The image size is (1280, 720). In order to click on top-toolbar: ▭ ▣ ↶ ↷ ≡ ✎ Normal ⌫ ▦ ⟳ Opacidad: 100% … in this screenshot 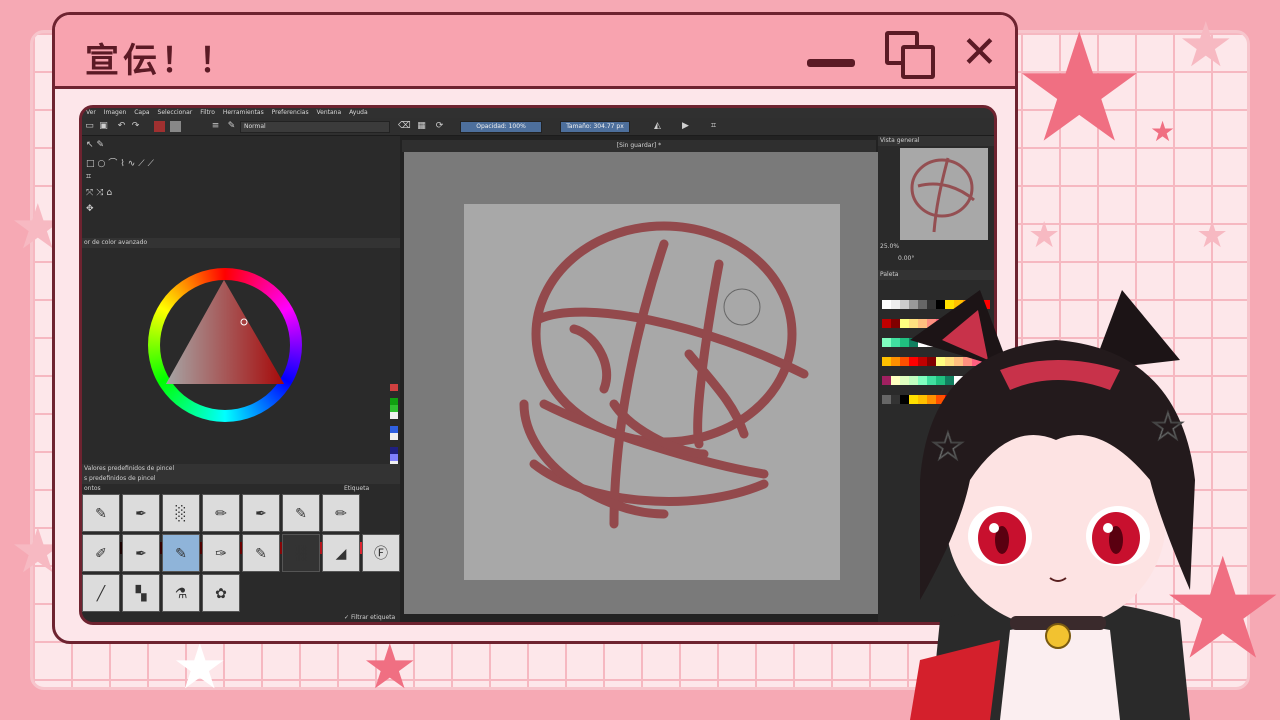, I will do `click(538, 127)`.